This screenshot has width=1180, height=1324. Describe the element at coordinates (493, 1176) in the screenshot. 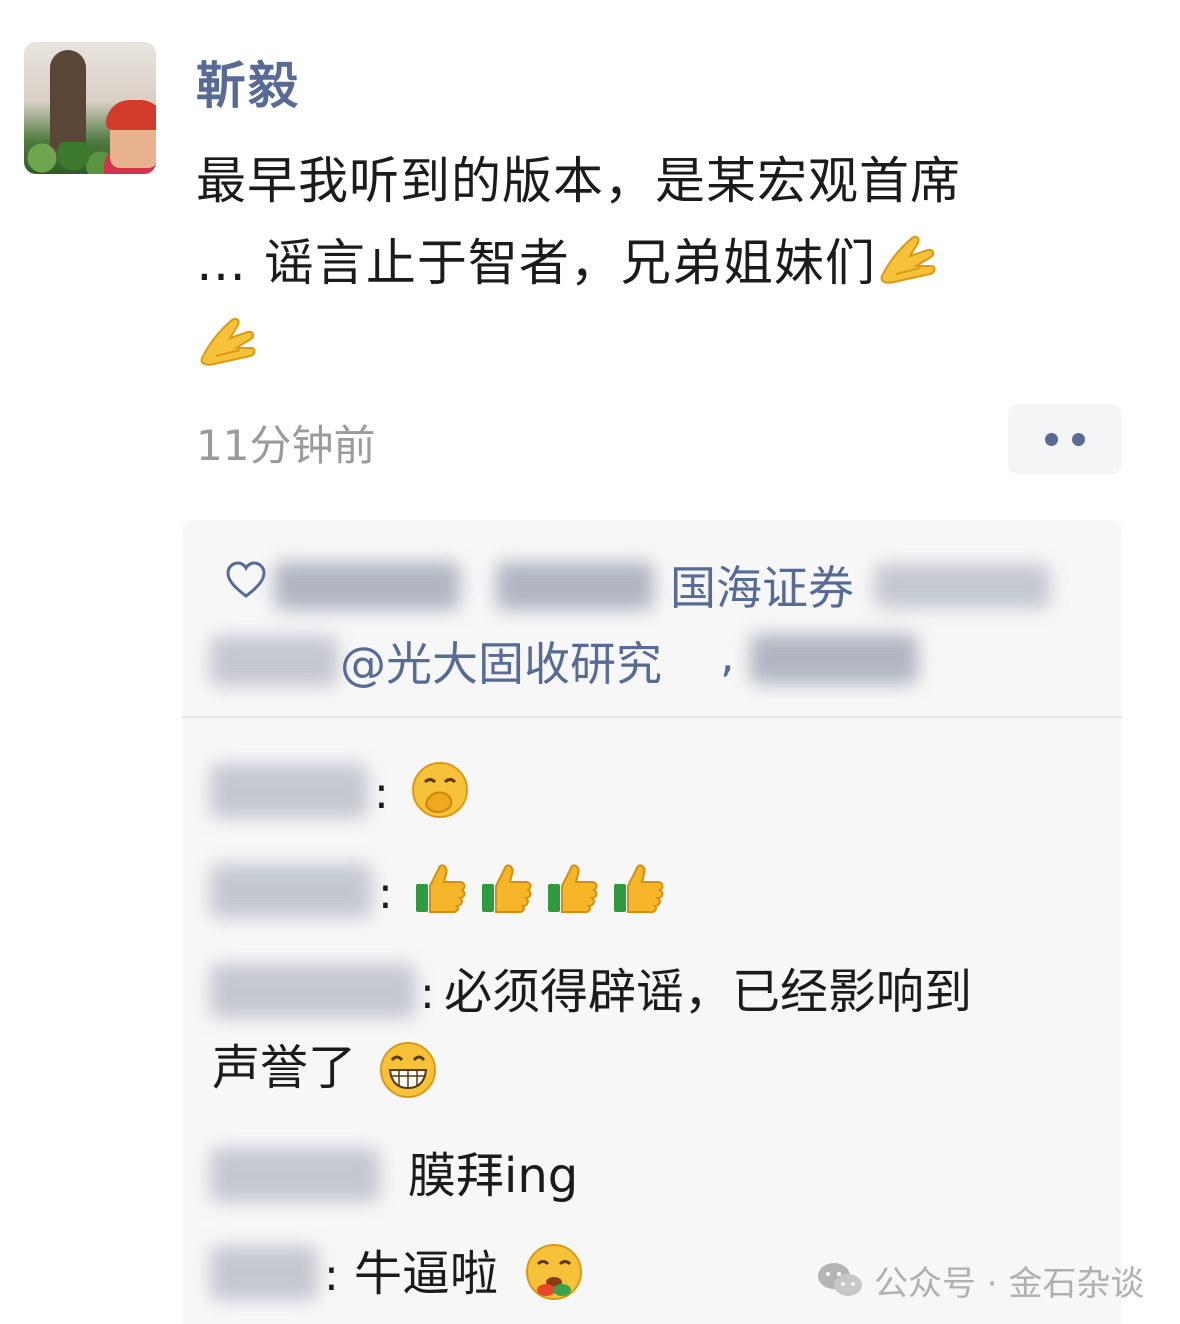

I see `comment-text: 膜拜ing` at that location.